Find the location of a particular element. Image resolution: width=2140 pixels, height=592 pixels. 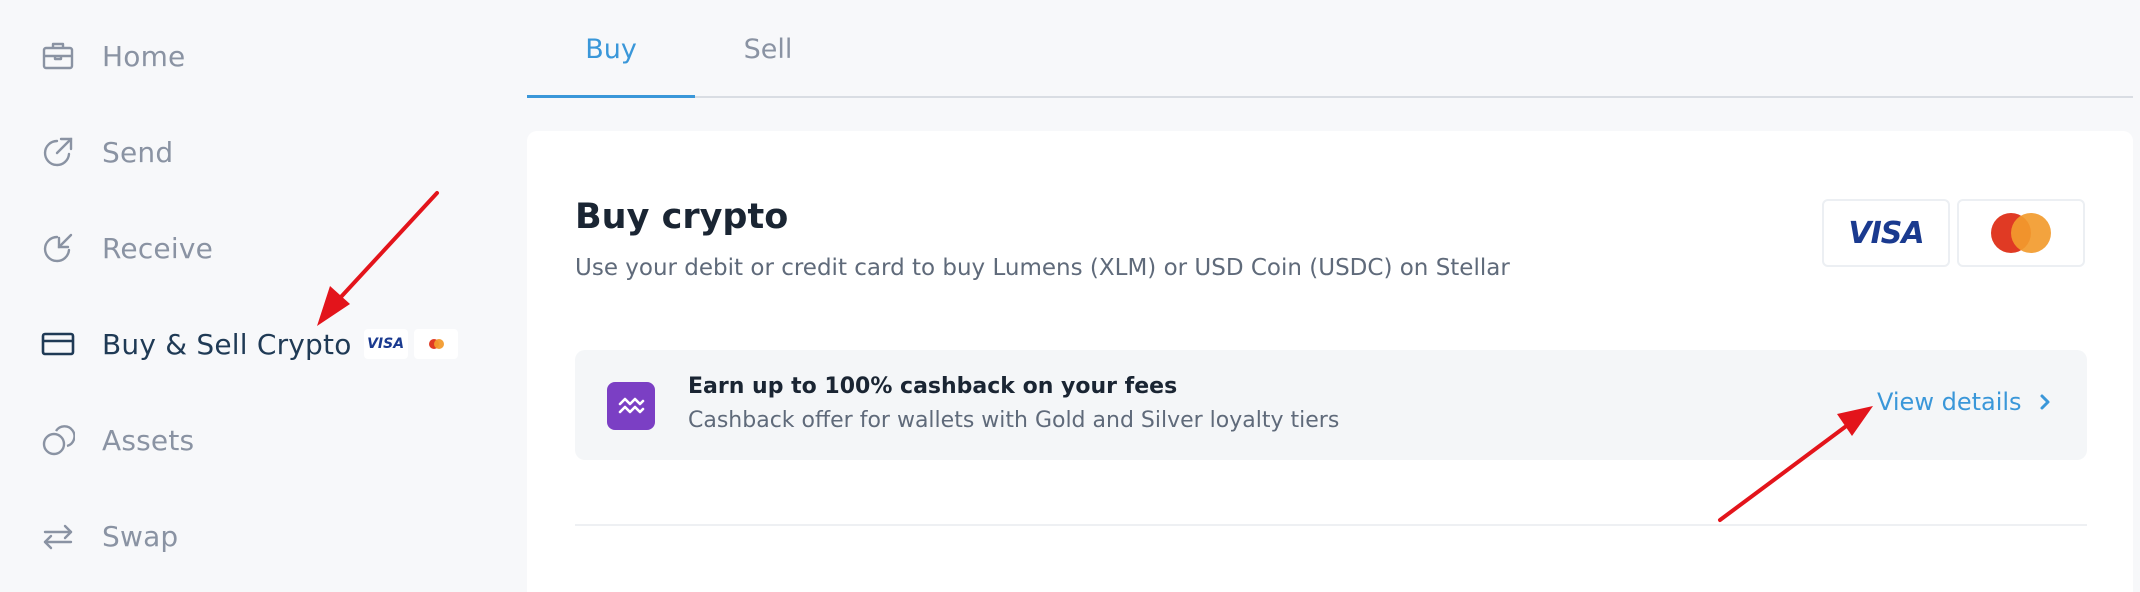

active-tab-indicator is located at coordinates (611, 96).